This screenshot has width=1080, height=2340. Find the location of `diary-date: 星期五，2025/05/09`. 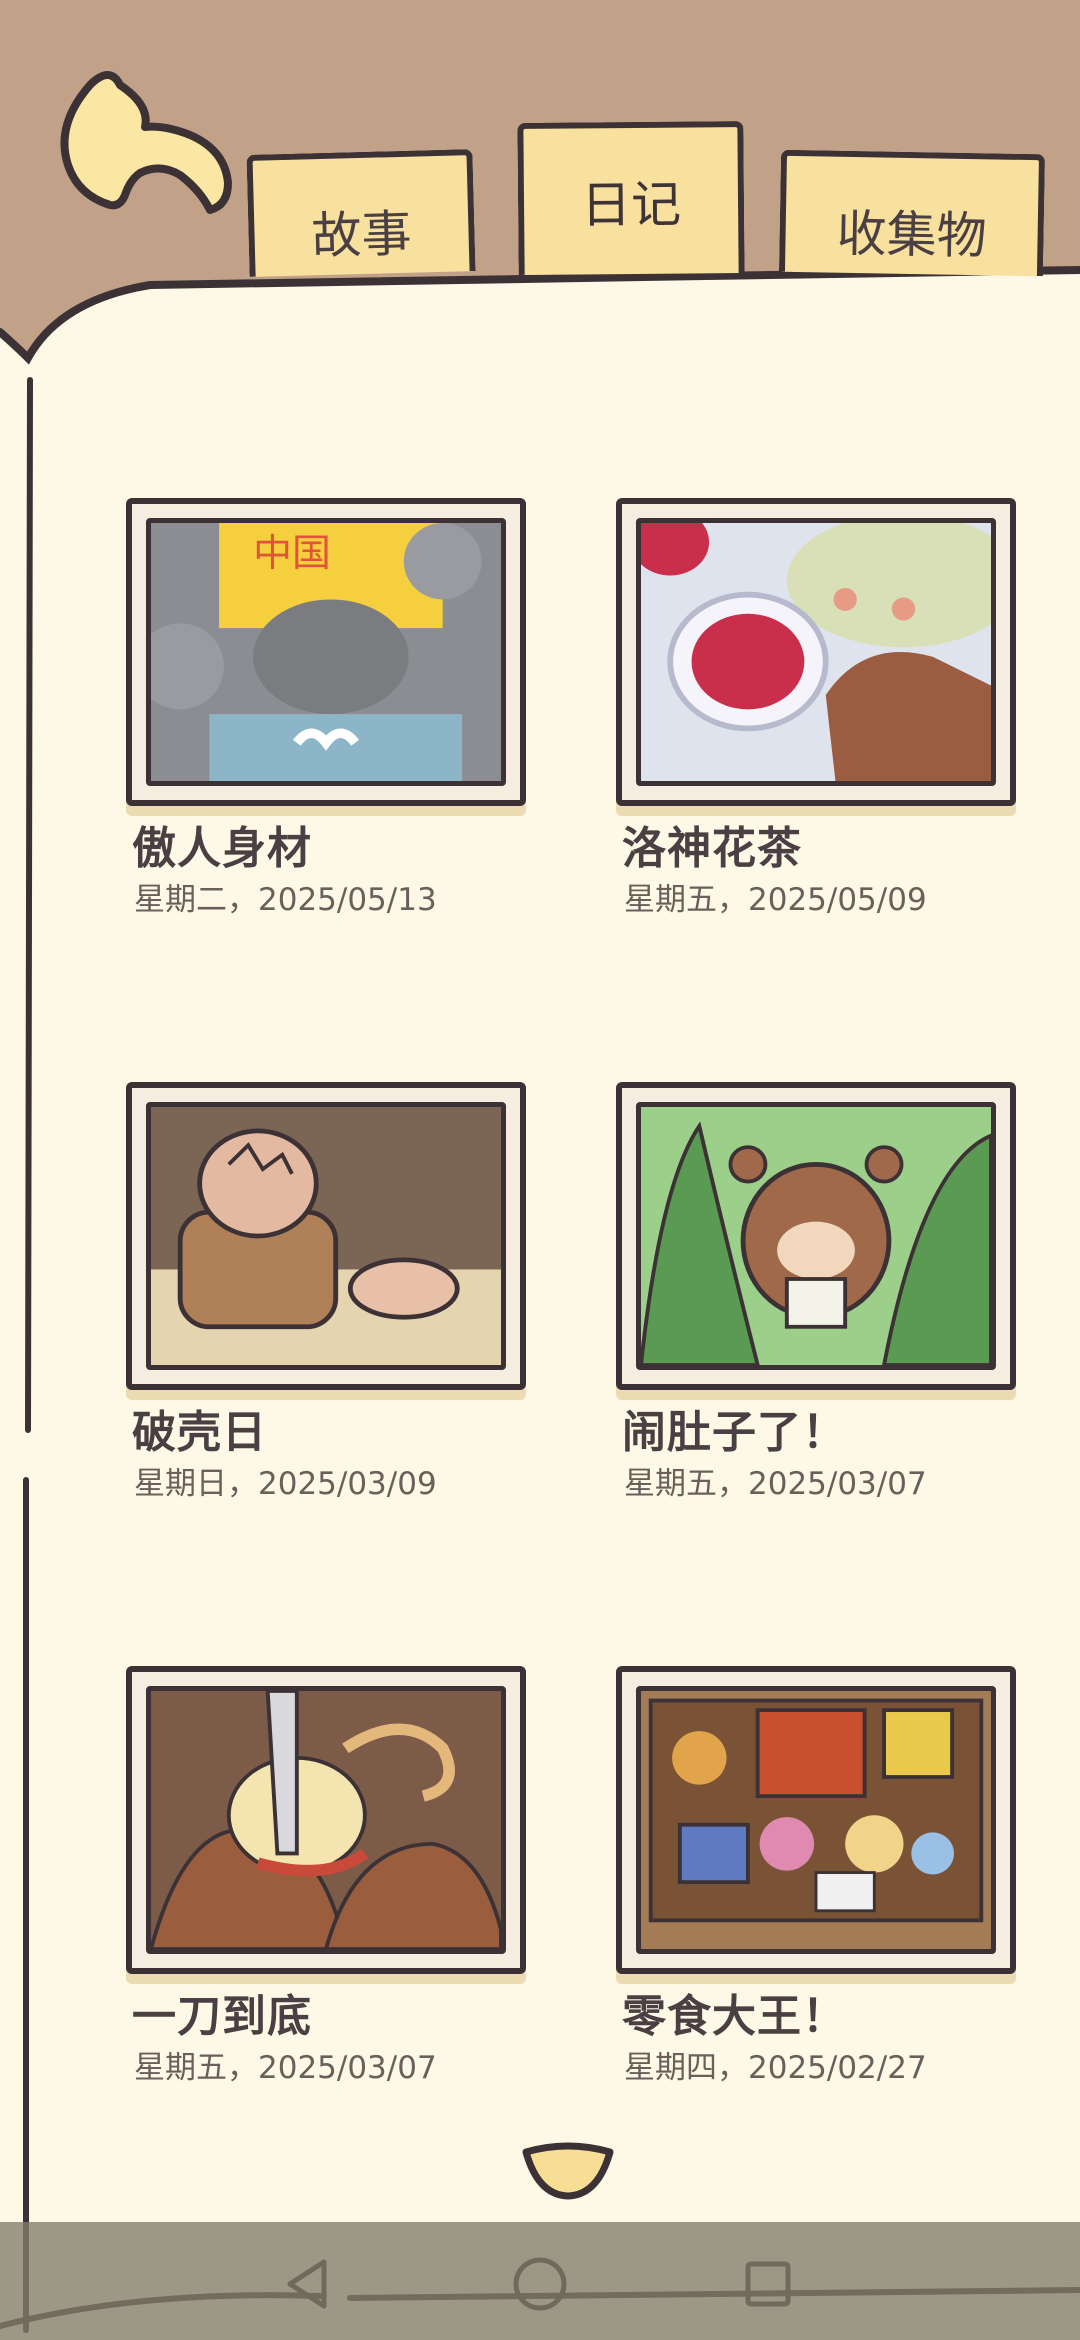

diary-date: 星期五，2025/05/09 is located at coordinates (775, 900).